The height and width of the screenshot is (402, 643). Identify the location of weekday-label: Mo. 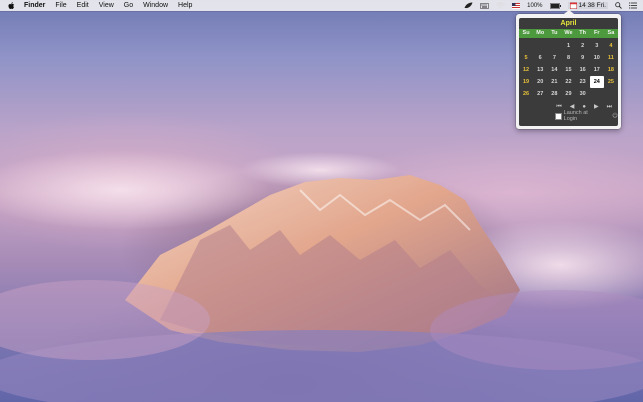
(540, 33).